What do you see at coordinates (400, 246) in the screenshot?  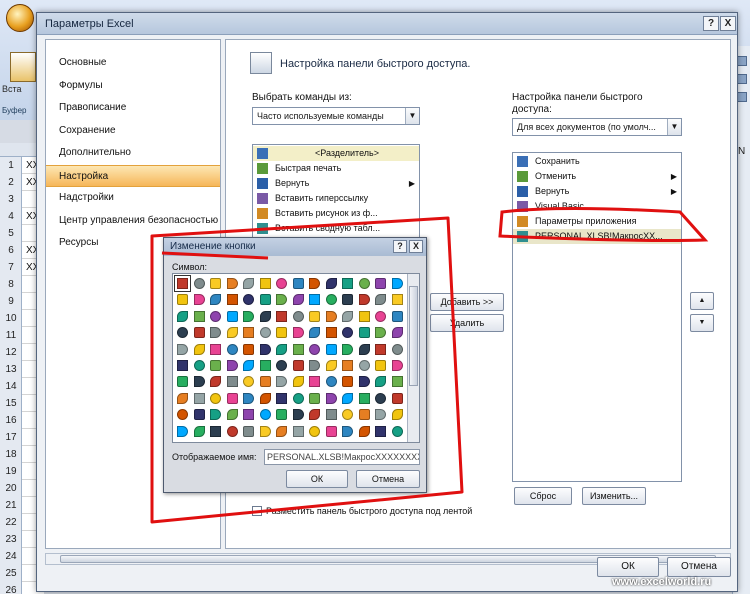 I see `modify-help-button: ?` at bounding box center [400, 246].